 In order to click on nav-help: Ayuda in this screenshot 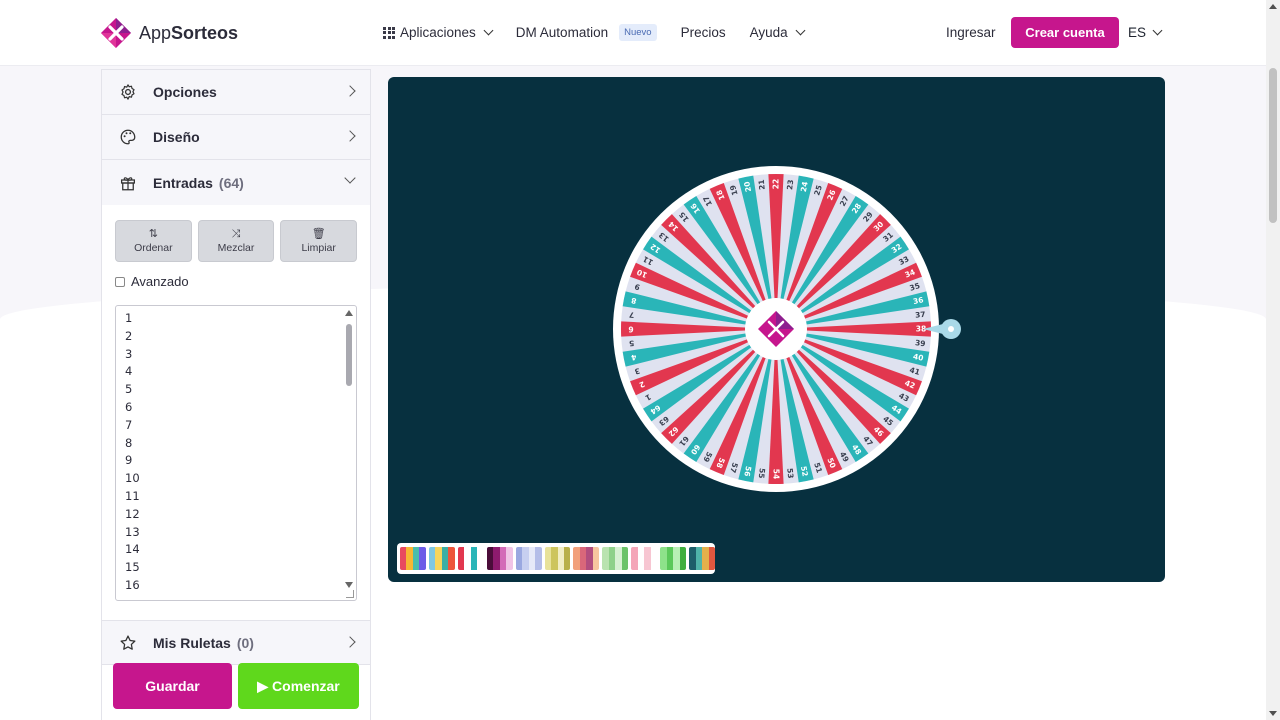, I will do `click(777, 32)`.